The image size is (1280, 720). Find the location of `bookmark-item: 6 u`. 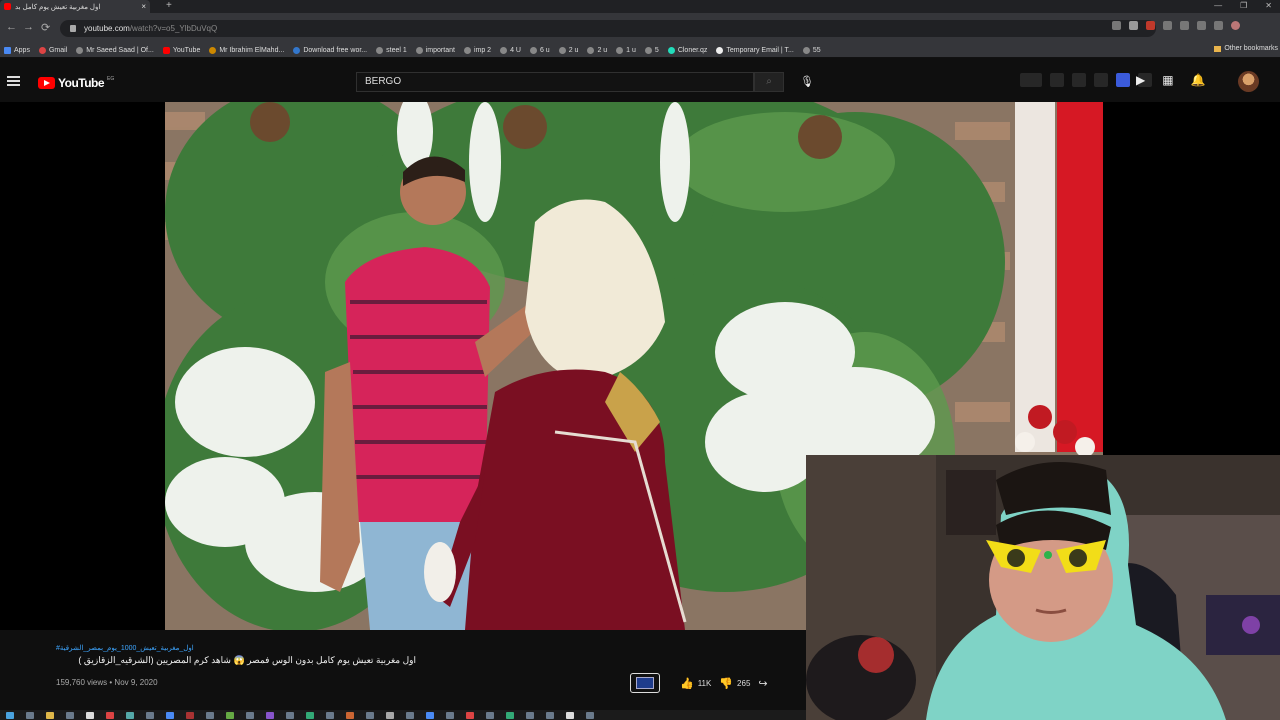

bookmark-item: 6 u is located at coordinates (539, 50).